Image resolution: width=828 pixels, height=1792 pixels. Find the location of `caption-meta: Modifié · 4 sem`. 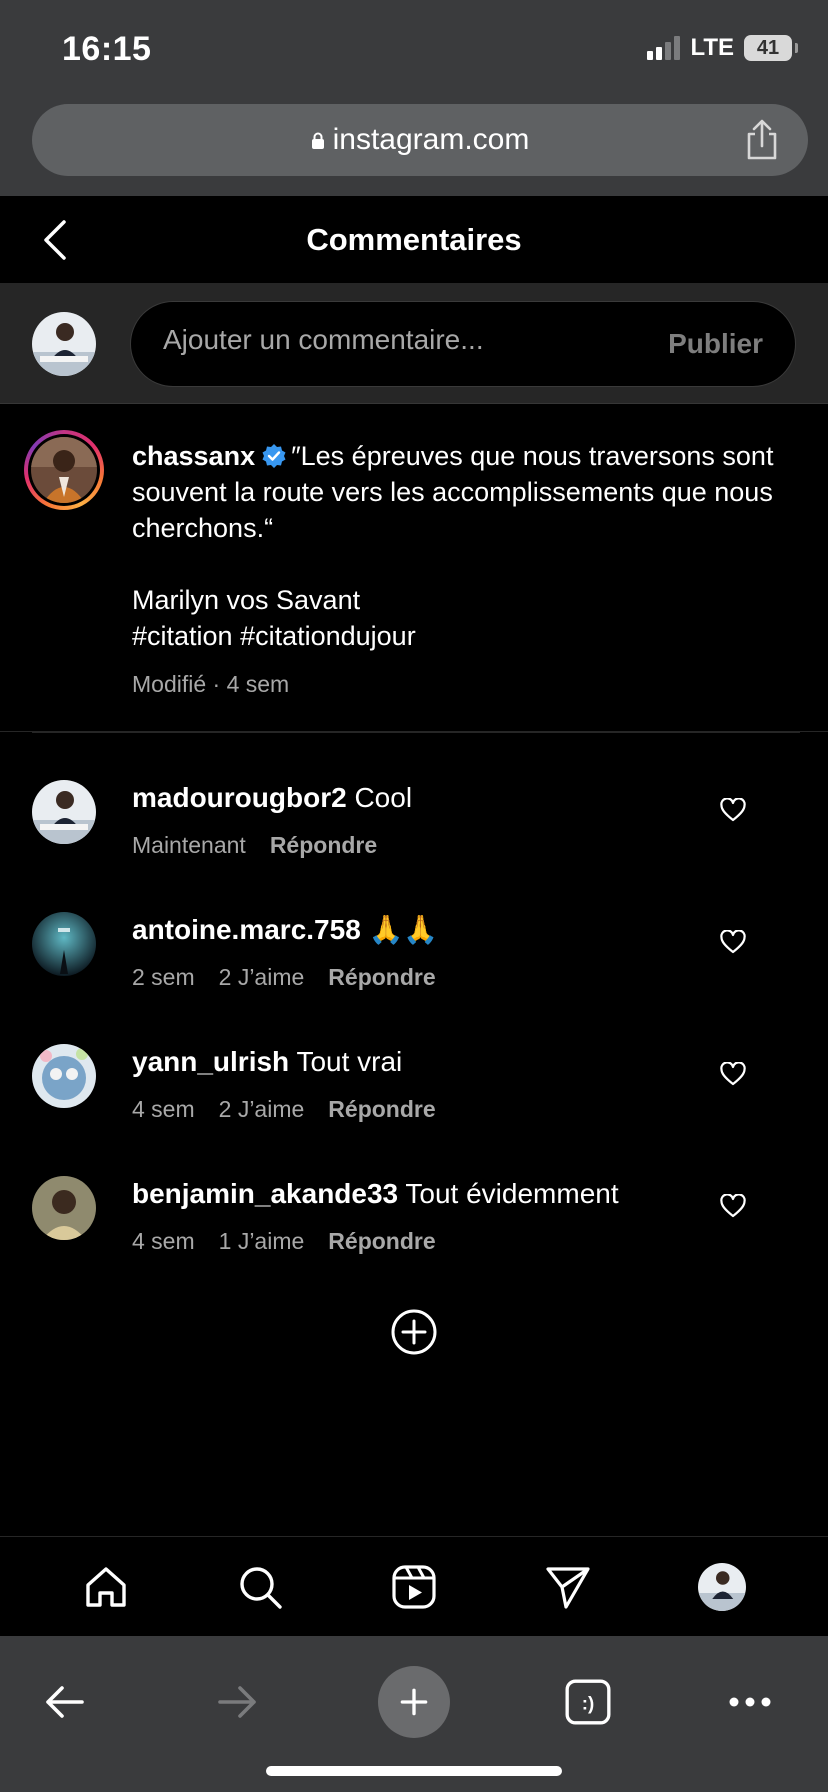

caption-meta: Modifié · 4 sem is located at coordinates (211, 684).